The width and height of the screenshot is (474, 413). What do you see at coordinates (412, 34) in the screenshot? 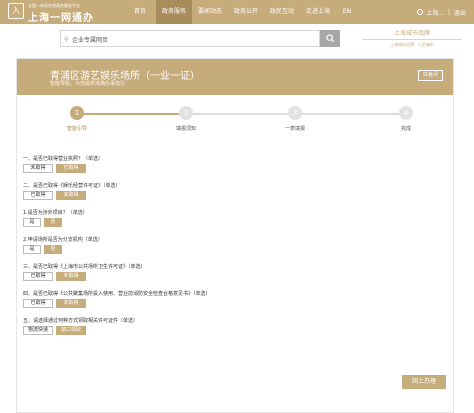
I see `city-brand-title: 上海城市品牌` at bounding box center [412, 34].